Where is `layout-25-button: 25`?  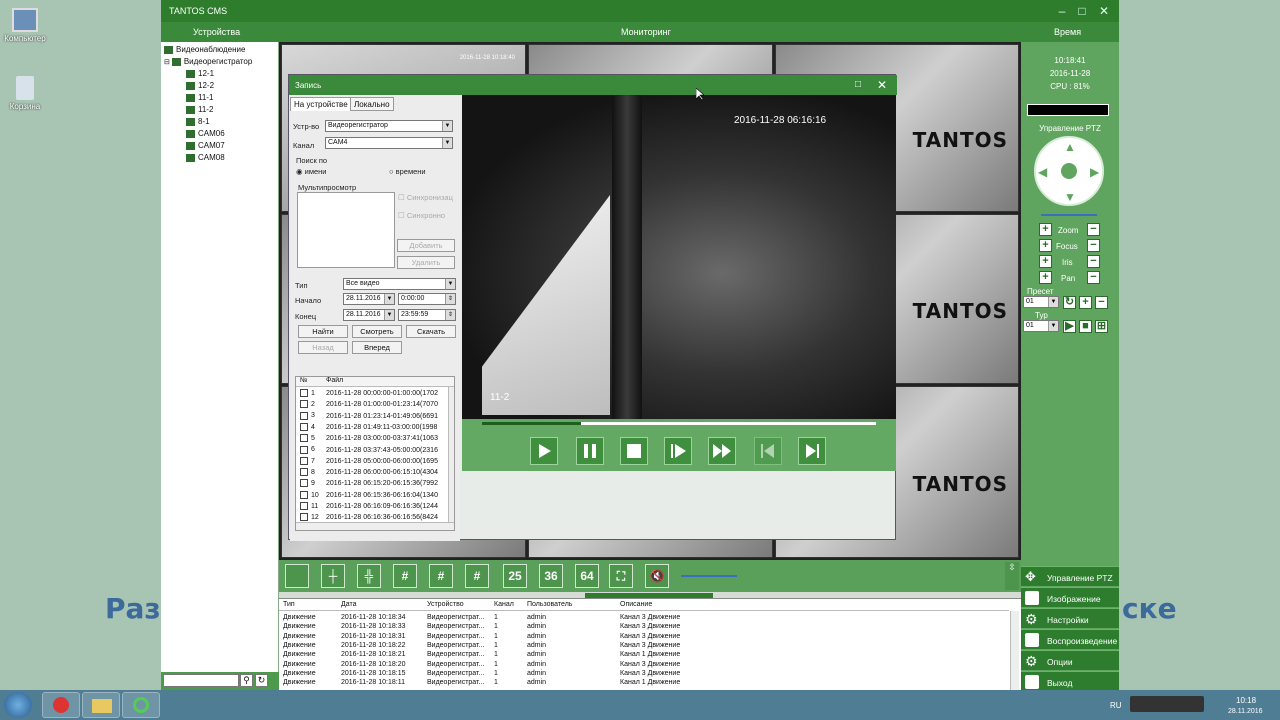
layout-25-button: 25 is located at coordinates (515, 576).